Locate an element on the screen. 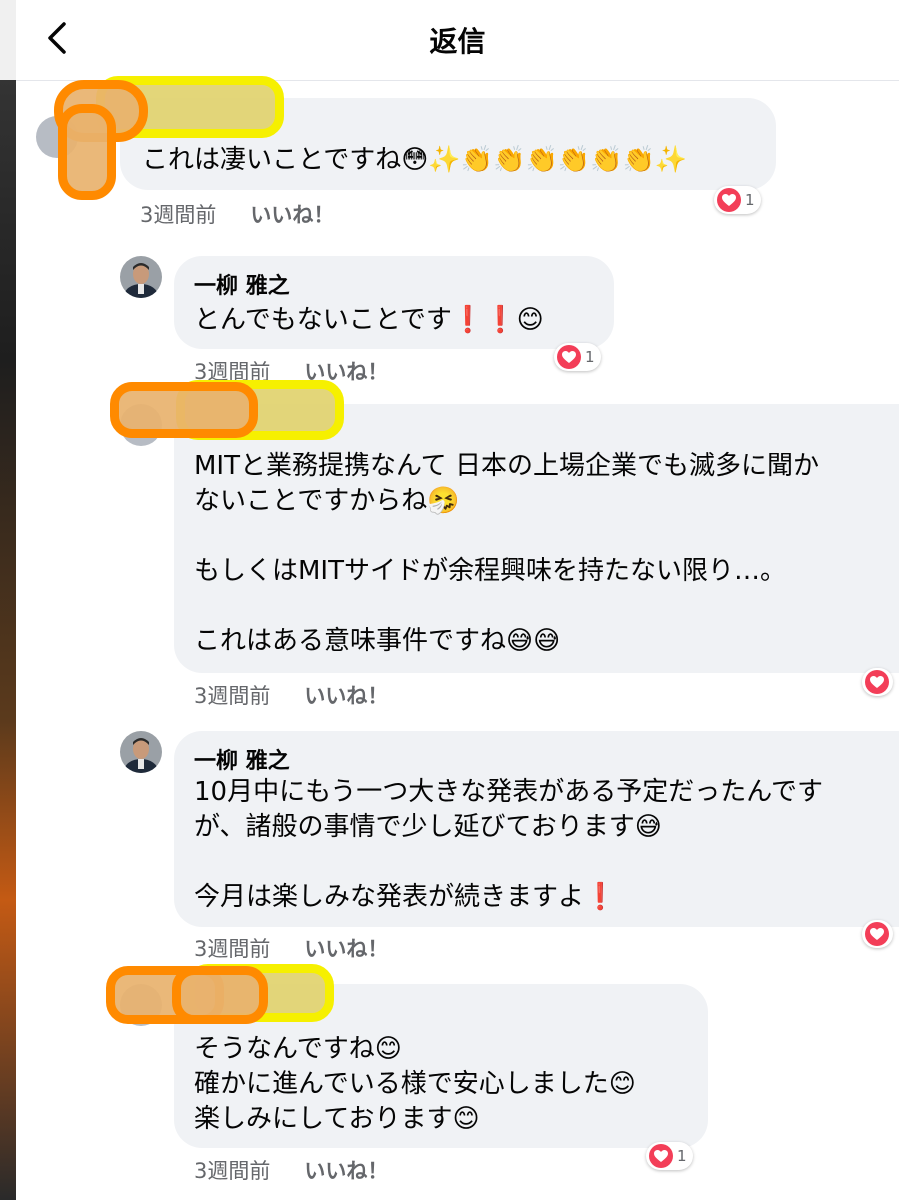 Image resolution: width=899 pixels, height=1200 pixels. comment-bubble: 一柳 雅之 とんでもないことです❗❗😊 is located at coordinates (394, 302).